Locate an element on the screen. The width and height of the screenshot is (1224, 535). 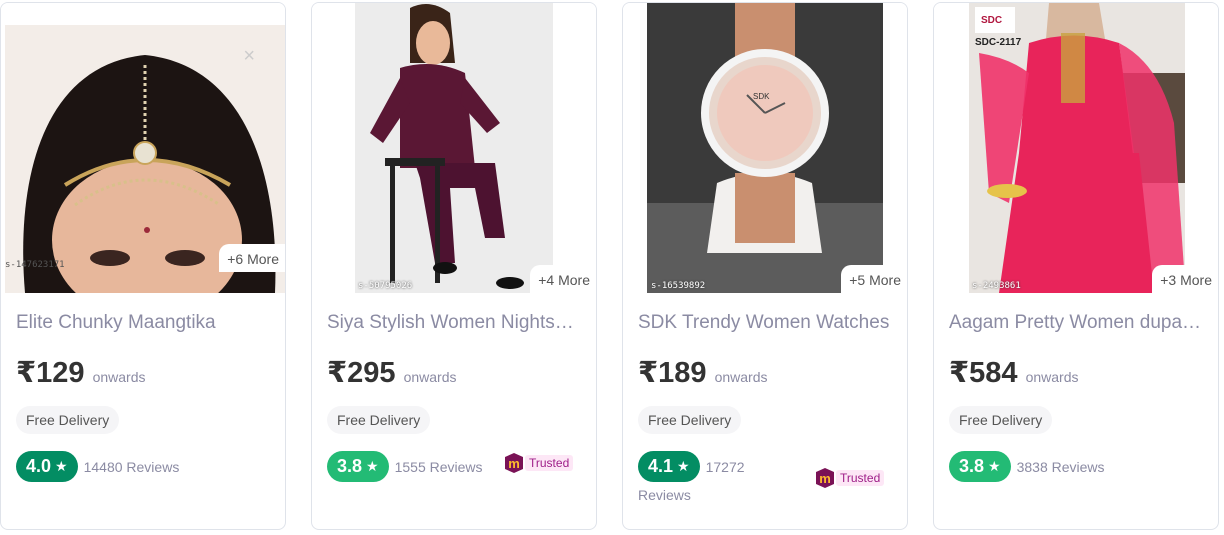
image-brand-text: SDC is located at coordinates (991, 20).